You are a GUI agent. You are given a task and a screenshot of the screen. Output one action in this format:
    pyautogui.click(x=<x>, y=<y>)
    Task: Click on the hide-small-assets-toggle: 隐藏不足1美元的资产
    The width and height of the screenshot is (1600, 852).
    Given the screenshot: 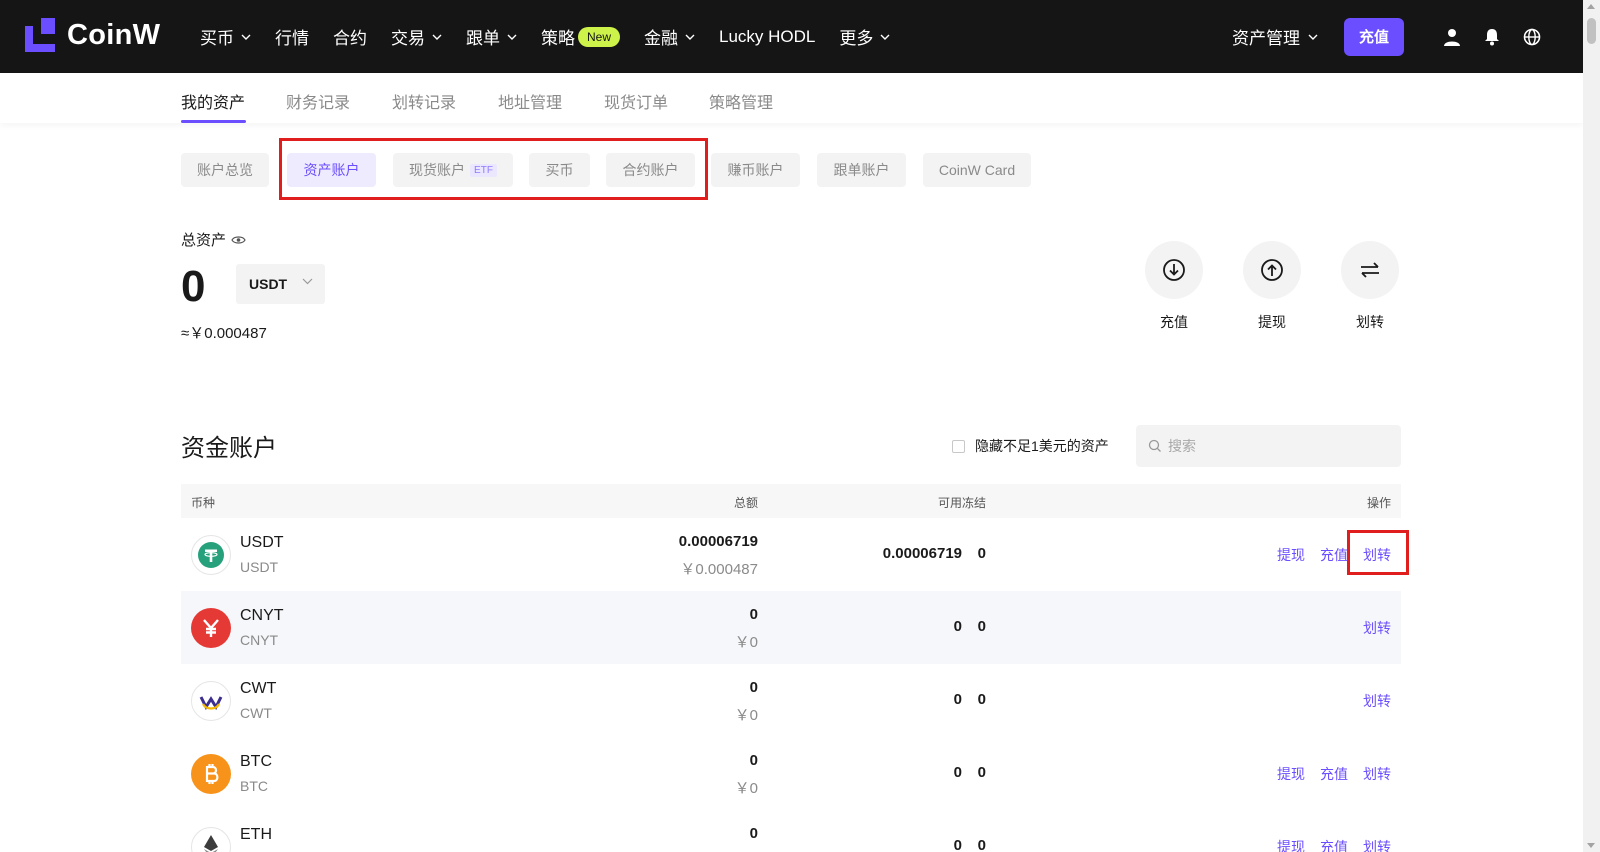 What is the action you would take?
    pyautogui.click(x=1030, y=446)
    